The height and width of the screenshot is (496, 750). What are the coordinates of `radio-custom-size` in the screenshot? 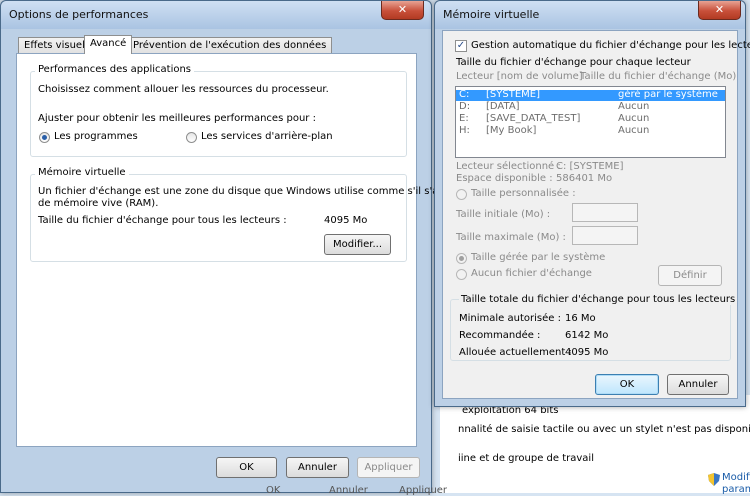 It's located at (461, 194).